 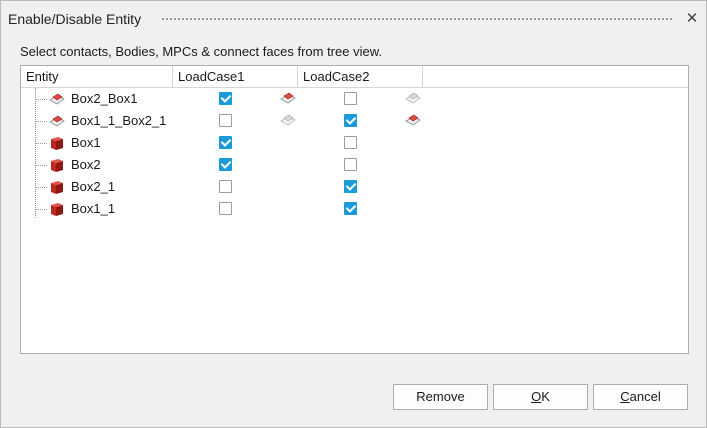 What do you see at coordinates (417, 19) in the screenshot?
I see `drag-grip` at bounding box center [417, 19].